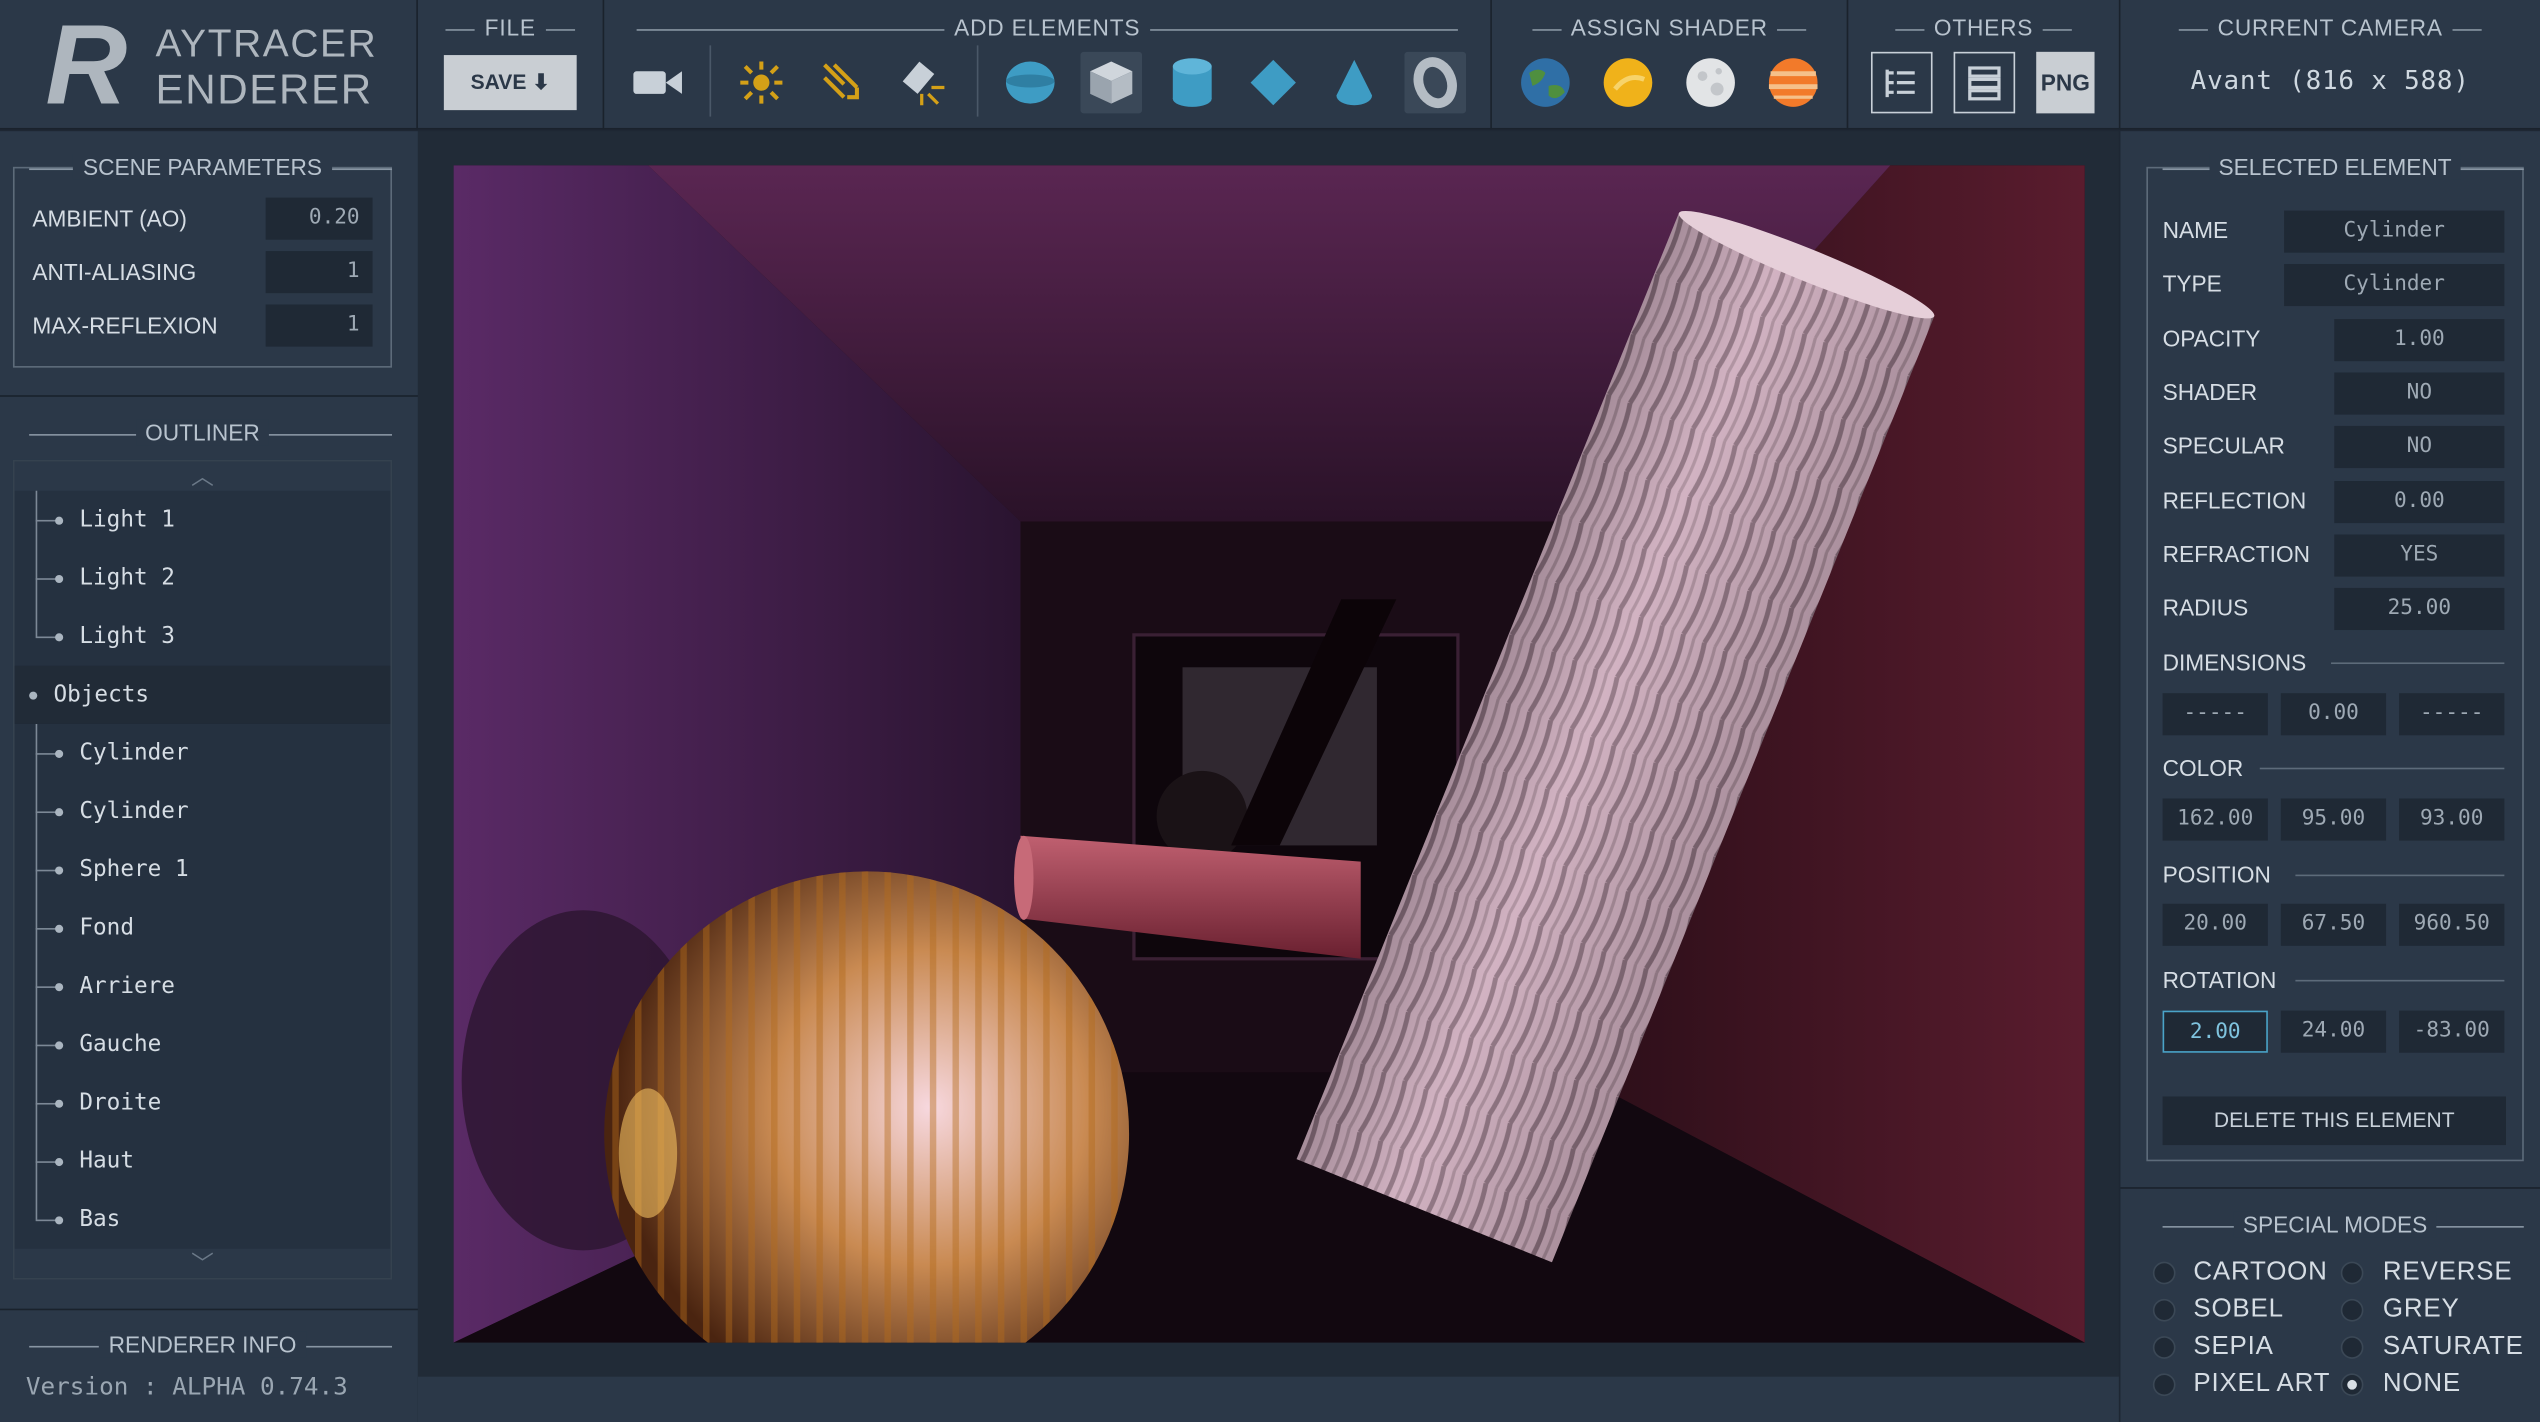  I want to click on dimensions-label: DIMENSIONS, so click(2234, 662).